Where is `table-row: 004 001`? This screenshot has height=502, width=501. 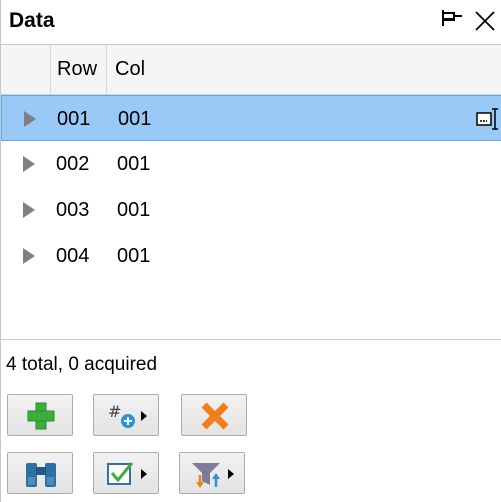
table-row: 004 001 is located at coordinates (251, 256).